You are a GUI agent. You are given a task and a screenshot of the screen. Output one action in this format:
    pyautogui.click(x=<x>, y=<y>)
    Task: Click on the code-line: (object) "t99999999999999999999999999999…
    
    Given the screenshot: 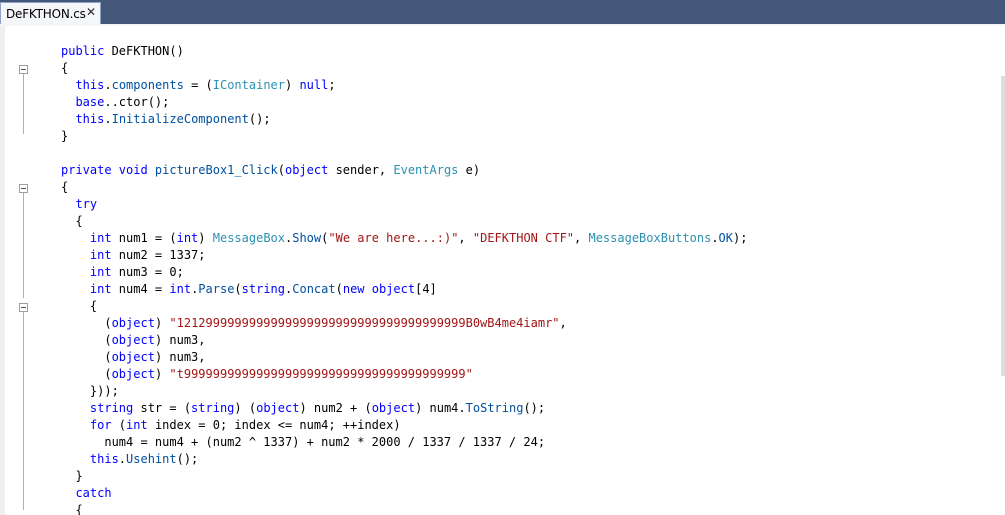 What is the action you would take?
    pyautogui.click(x=404, y=374)
    